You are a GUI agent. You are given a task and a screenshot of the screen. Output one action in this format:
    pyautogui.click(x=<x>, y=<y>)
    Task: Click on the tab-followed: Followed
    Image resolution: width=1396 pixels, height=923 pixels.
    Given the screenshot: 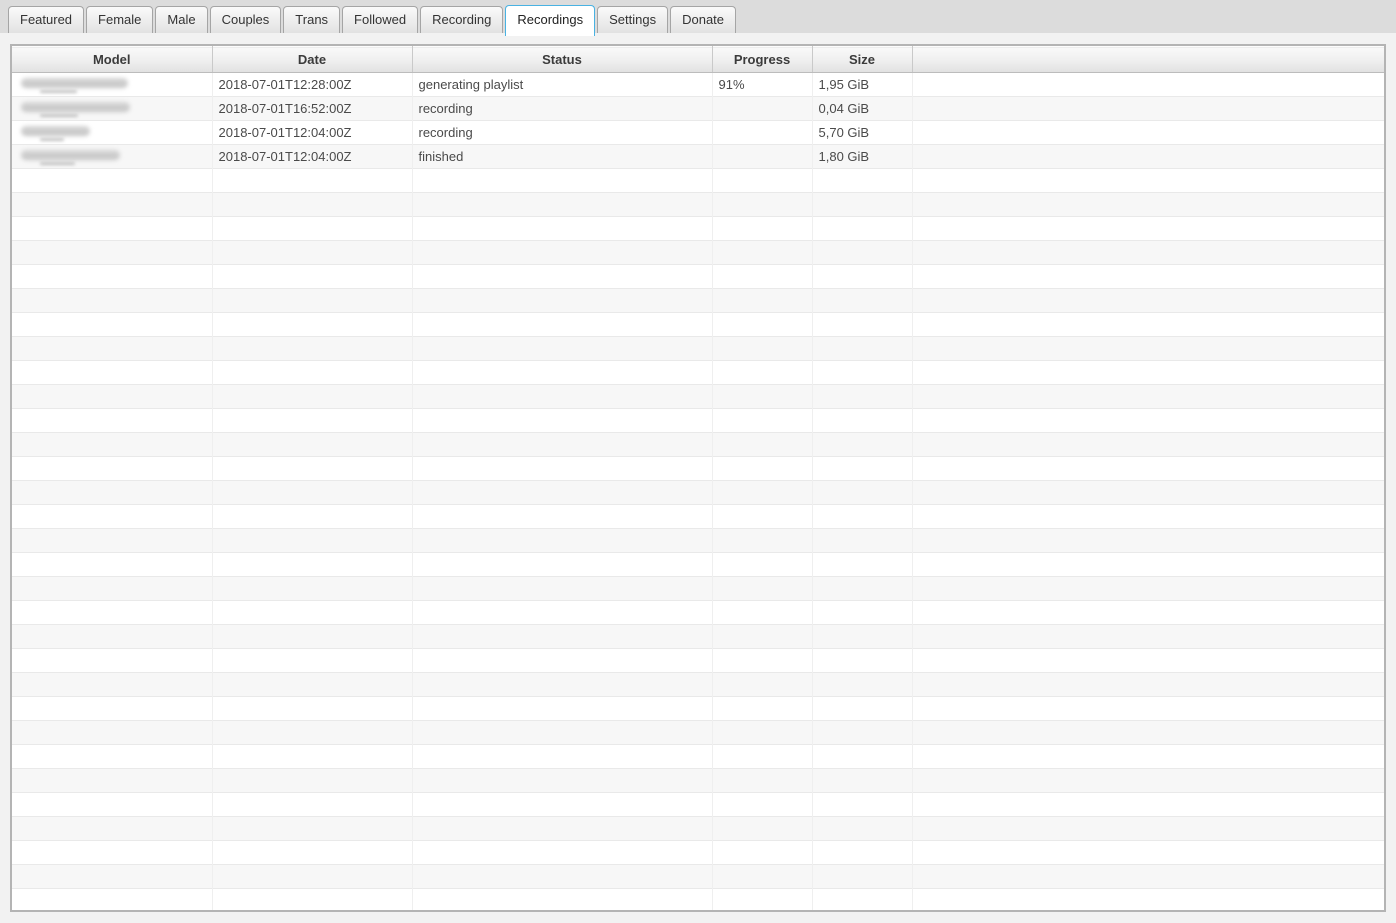 What is the action you would take?
    pyautogui.click(x=380, y=19)
    